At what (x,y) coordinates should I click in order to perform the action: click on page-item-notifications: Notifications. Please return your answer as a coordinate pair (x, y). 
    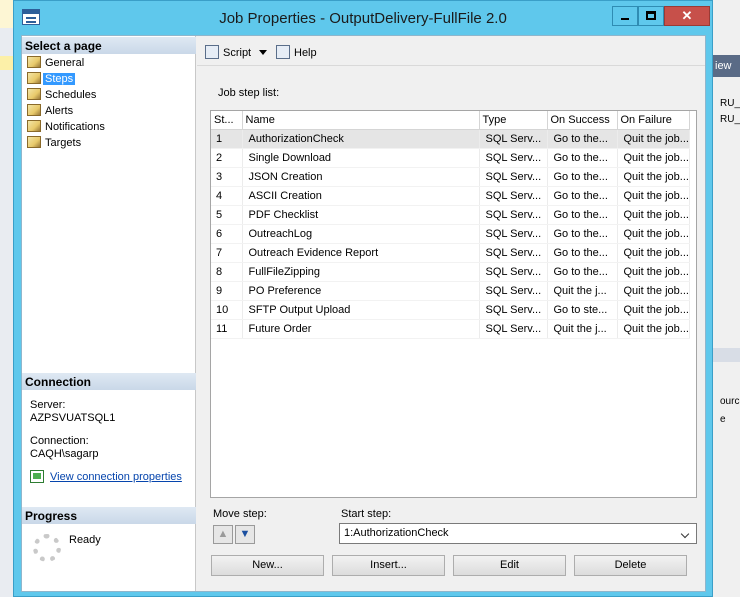
    Looking at the image, I should click on (67, 127).